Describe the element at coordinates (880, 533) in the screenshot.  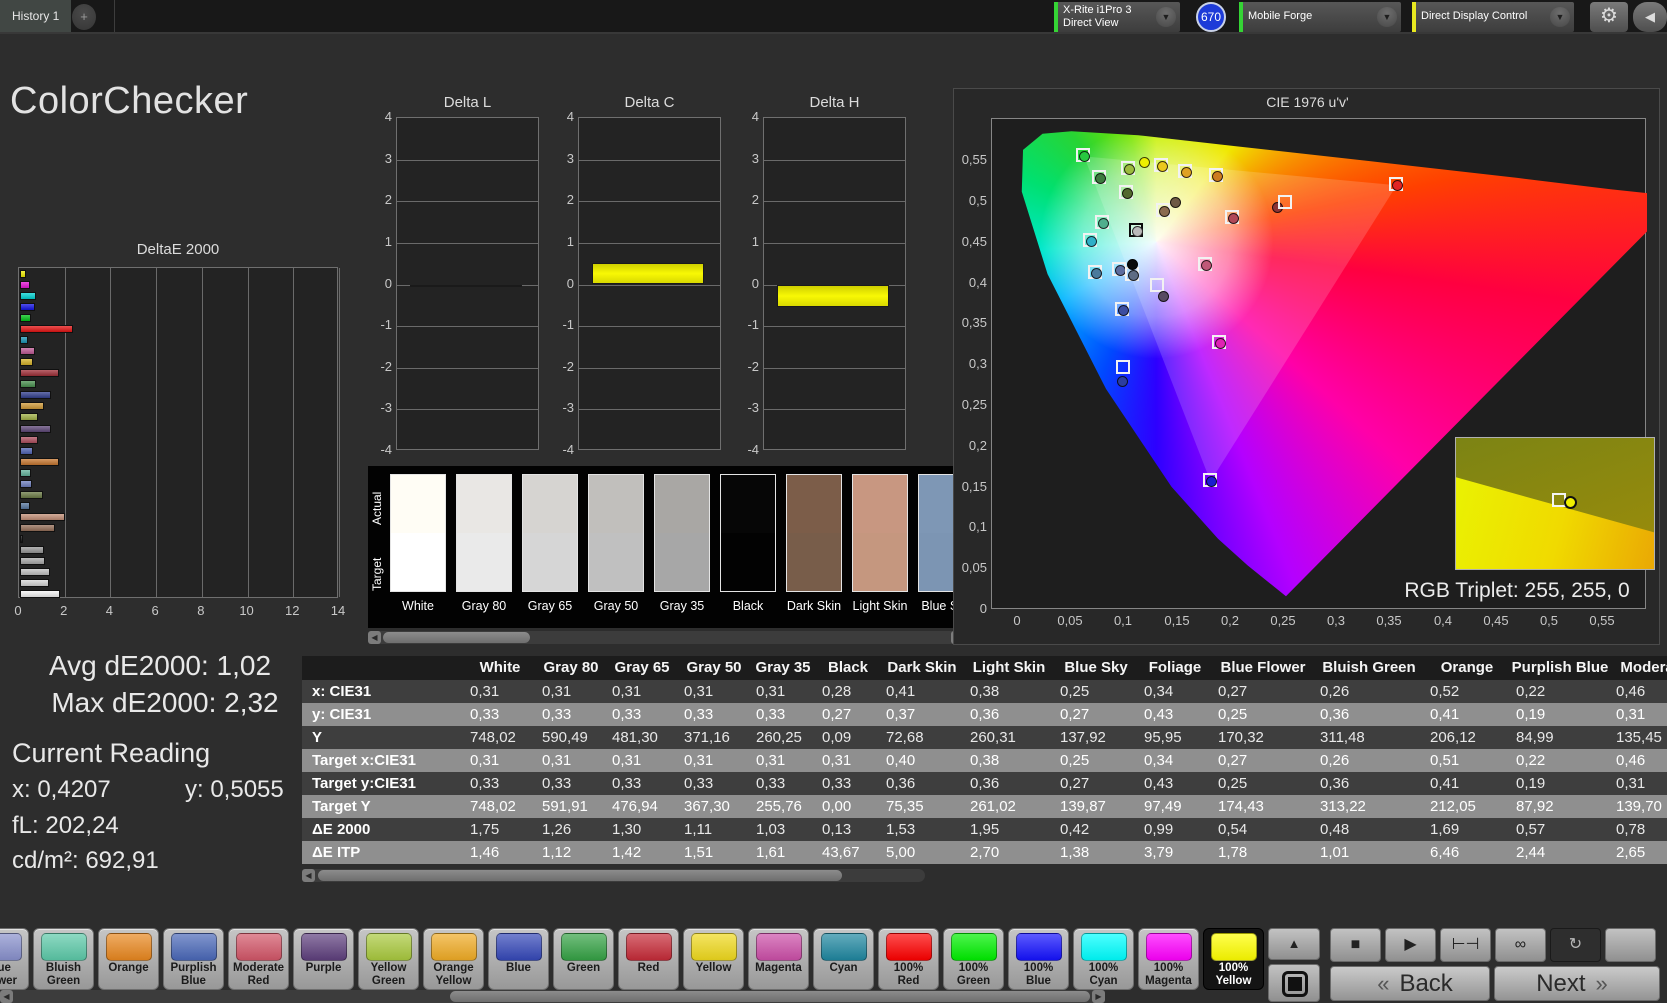
I see `swatch-light-skin` at that location.